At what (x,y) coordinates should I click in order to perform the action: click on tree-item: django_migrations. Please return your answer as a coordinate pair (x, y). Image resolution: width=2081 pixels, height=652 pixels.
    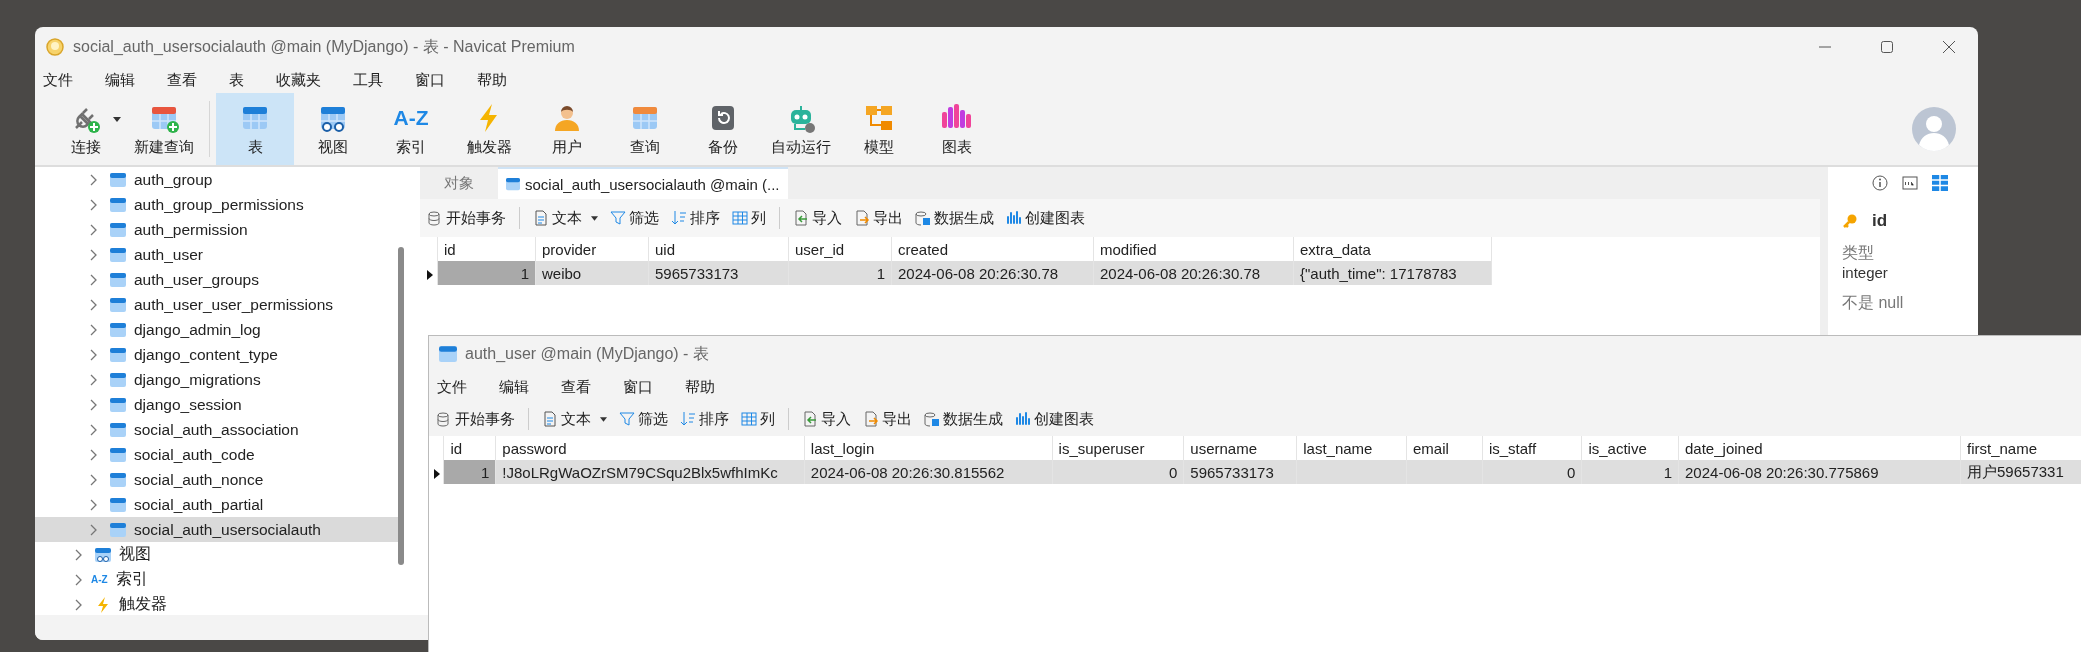
    Looking at the image, I should click on (217, 379).